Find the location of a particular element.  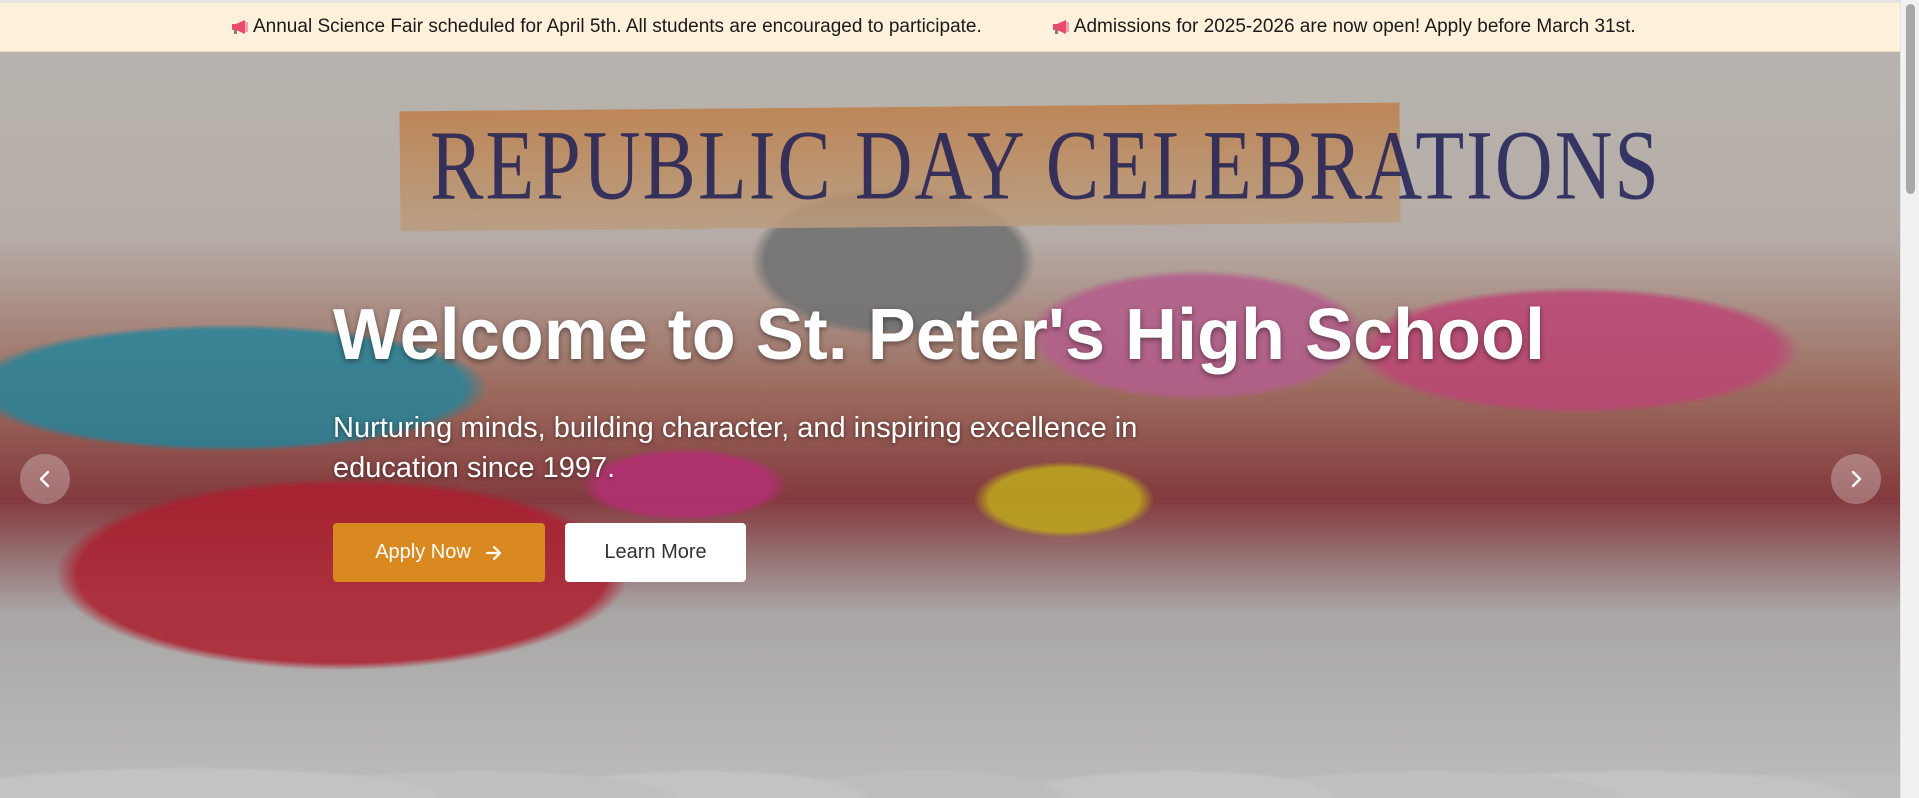

apply-now-button: Apply Now is located at coordinates (439, 552).